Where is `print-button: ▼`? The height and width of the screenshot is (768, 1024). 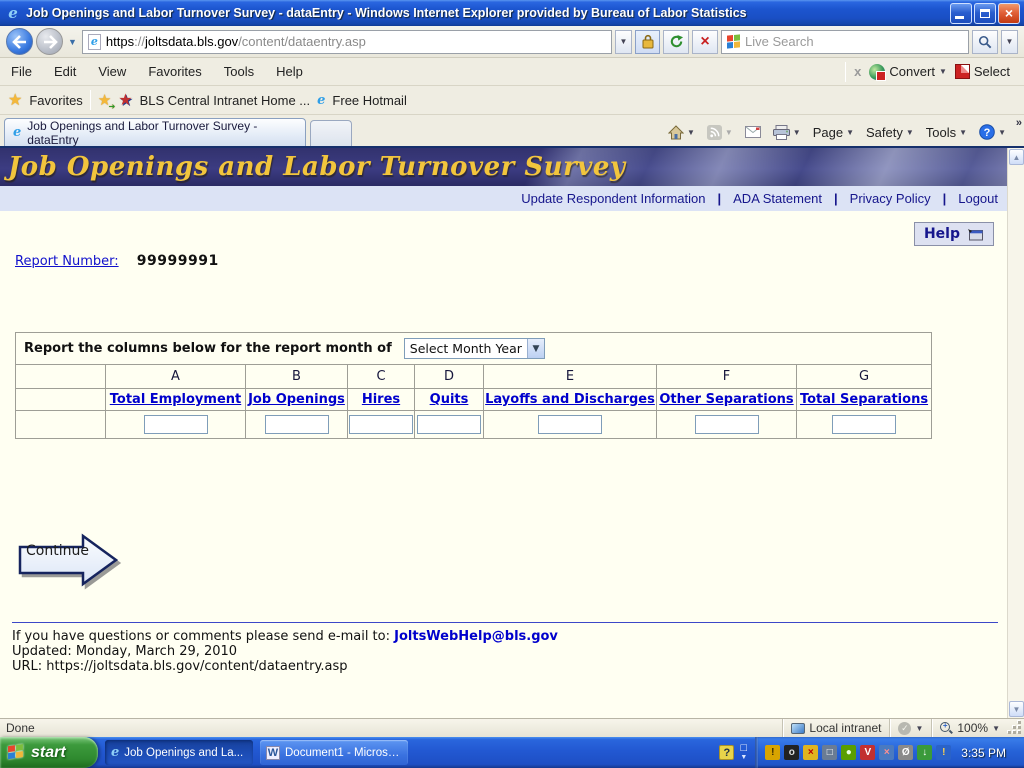
print-button: ▼ is located at coordinates (787, 132).